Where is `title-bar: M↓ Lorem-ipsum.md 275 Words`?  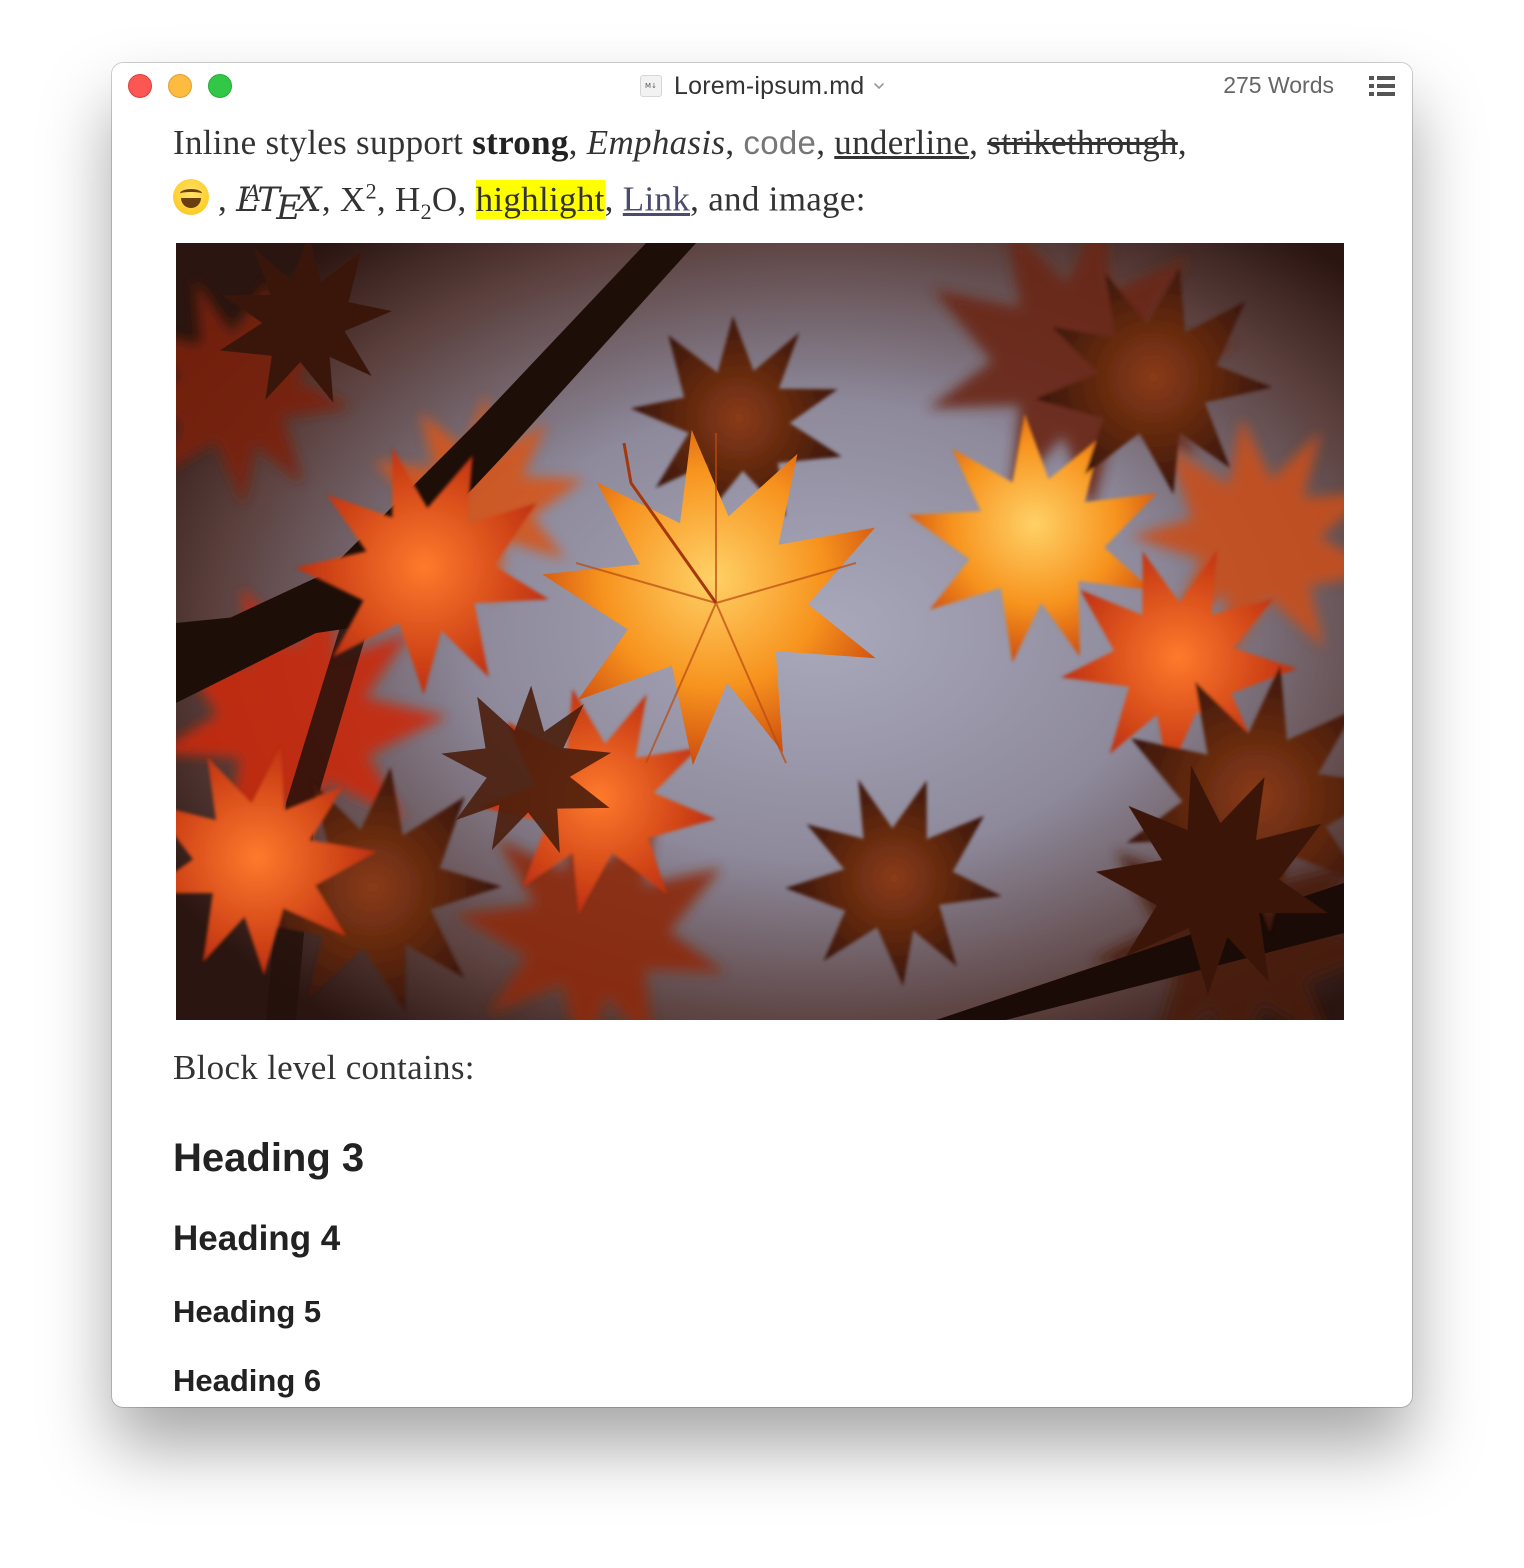
title-bar: M↓ Lorem-ipsum.md 275 Words is located at coordinates (762, 86).